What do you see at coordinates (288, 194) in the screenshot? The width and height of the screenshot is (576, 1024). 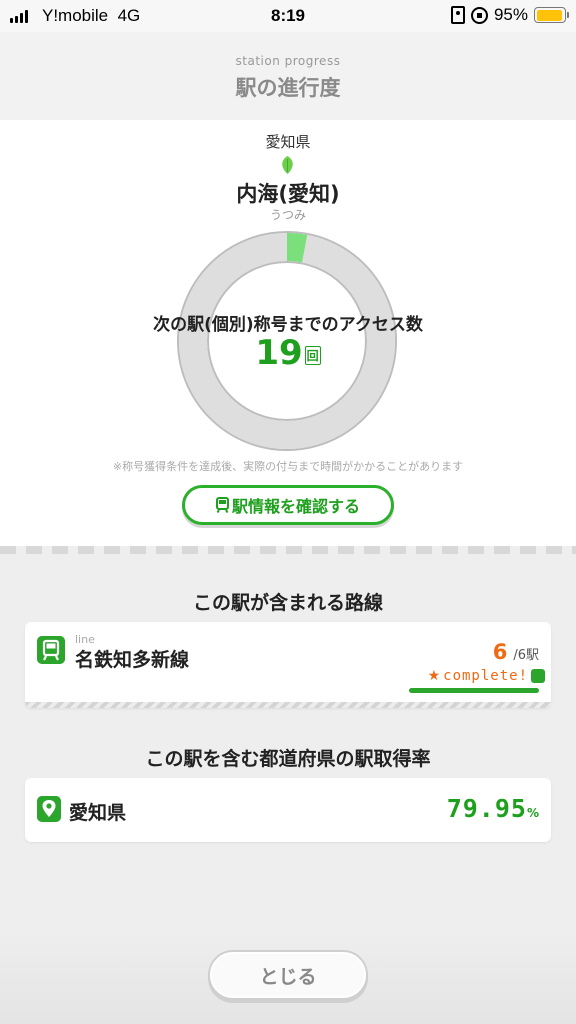 I see `station-name: 内海(愛知)` at bounding box center [288, 194].